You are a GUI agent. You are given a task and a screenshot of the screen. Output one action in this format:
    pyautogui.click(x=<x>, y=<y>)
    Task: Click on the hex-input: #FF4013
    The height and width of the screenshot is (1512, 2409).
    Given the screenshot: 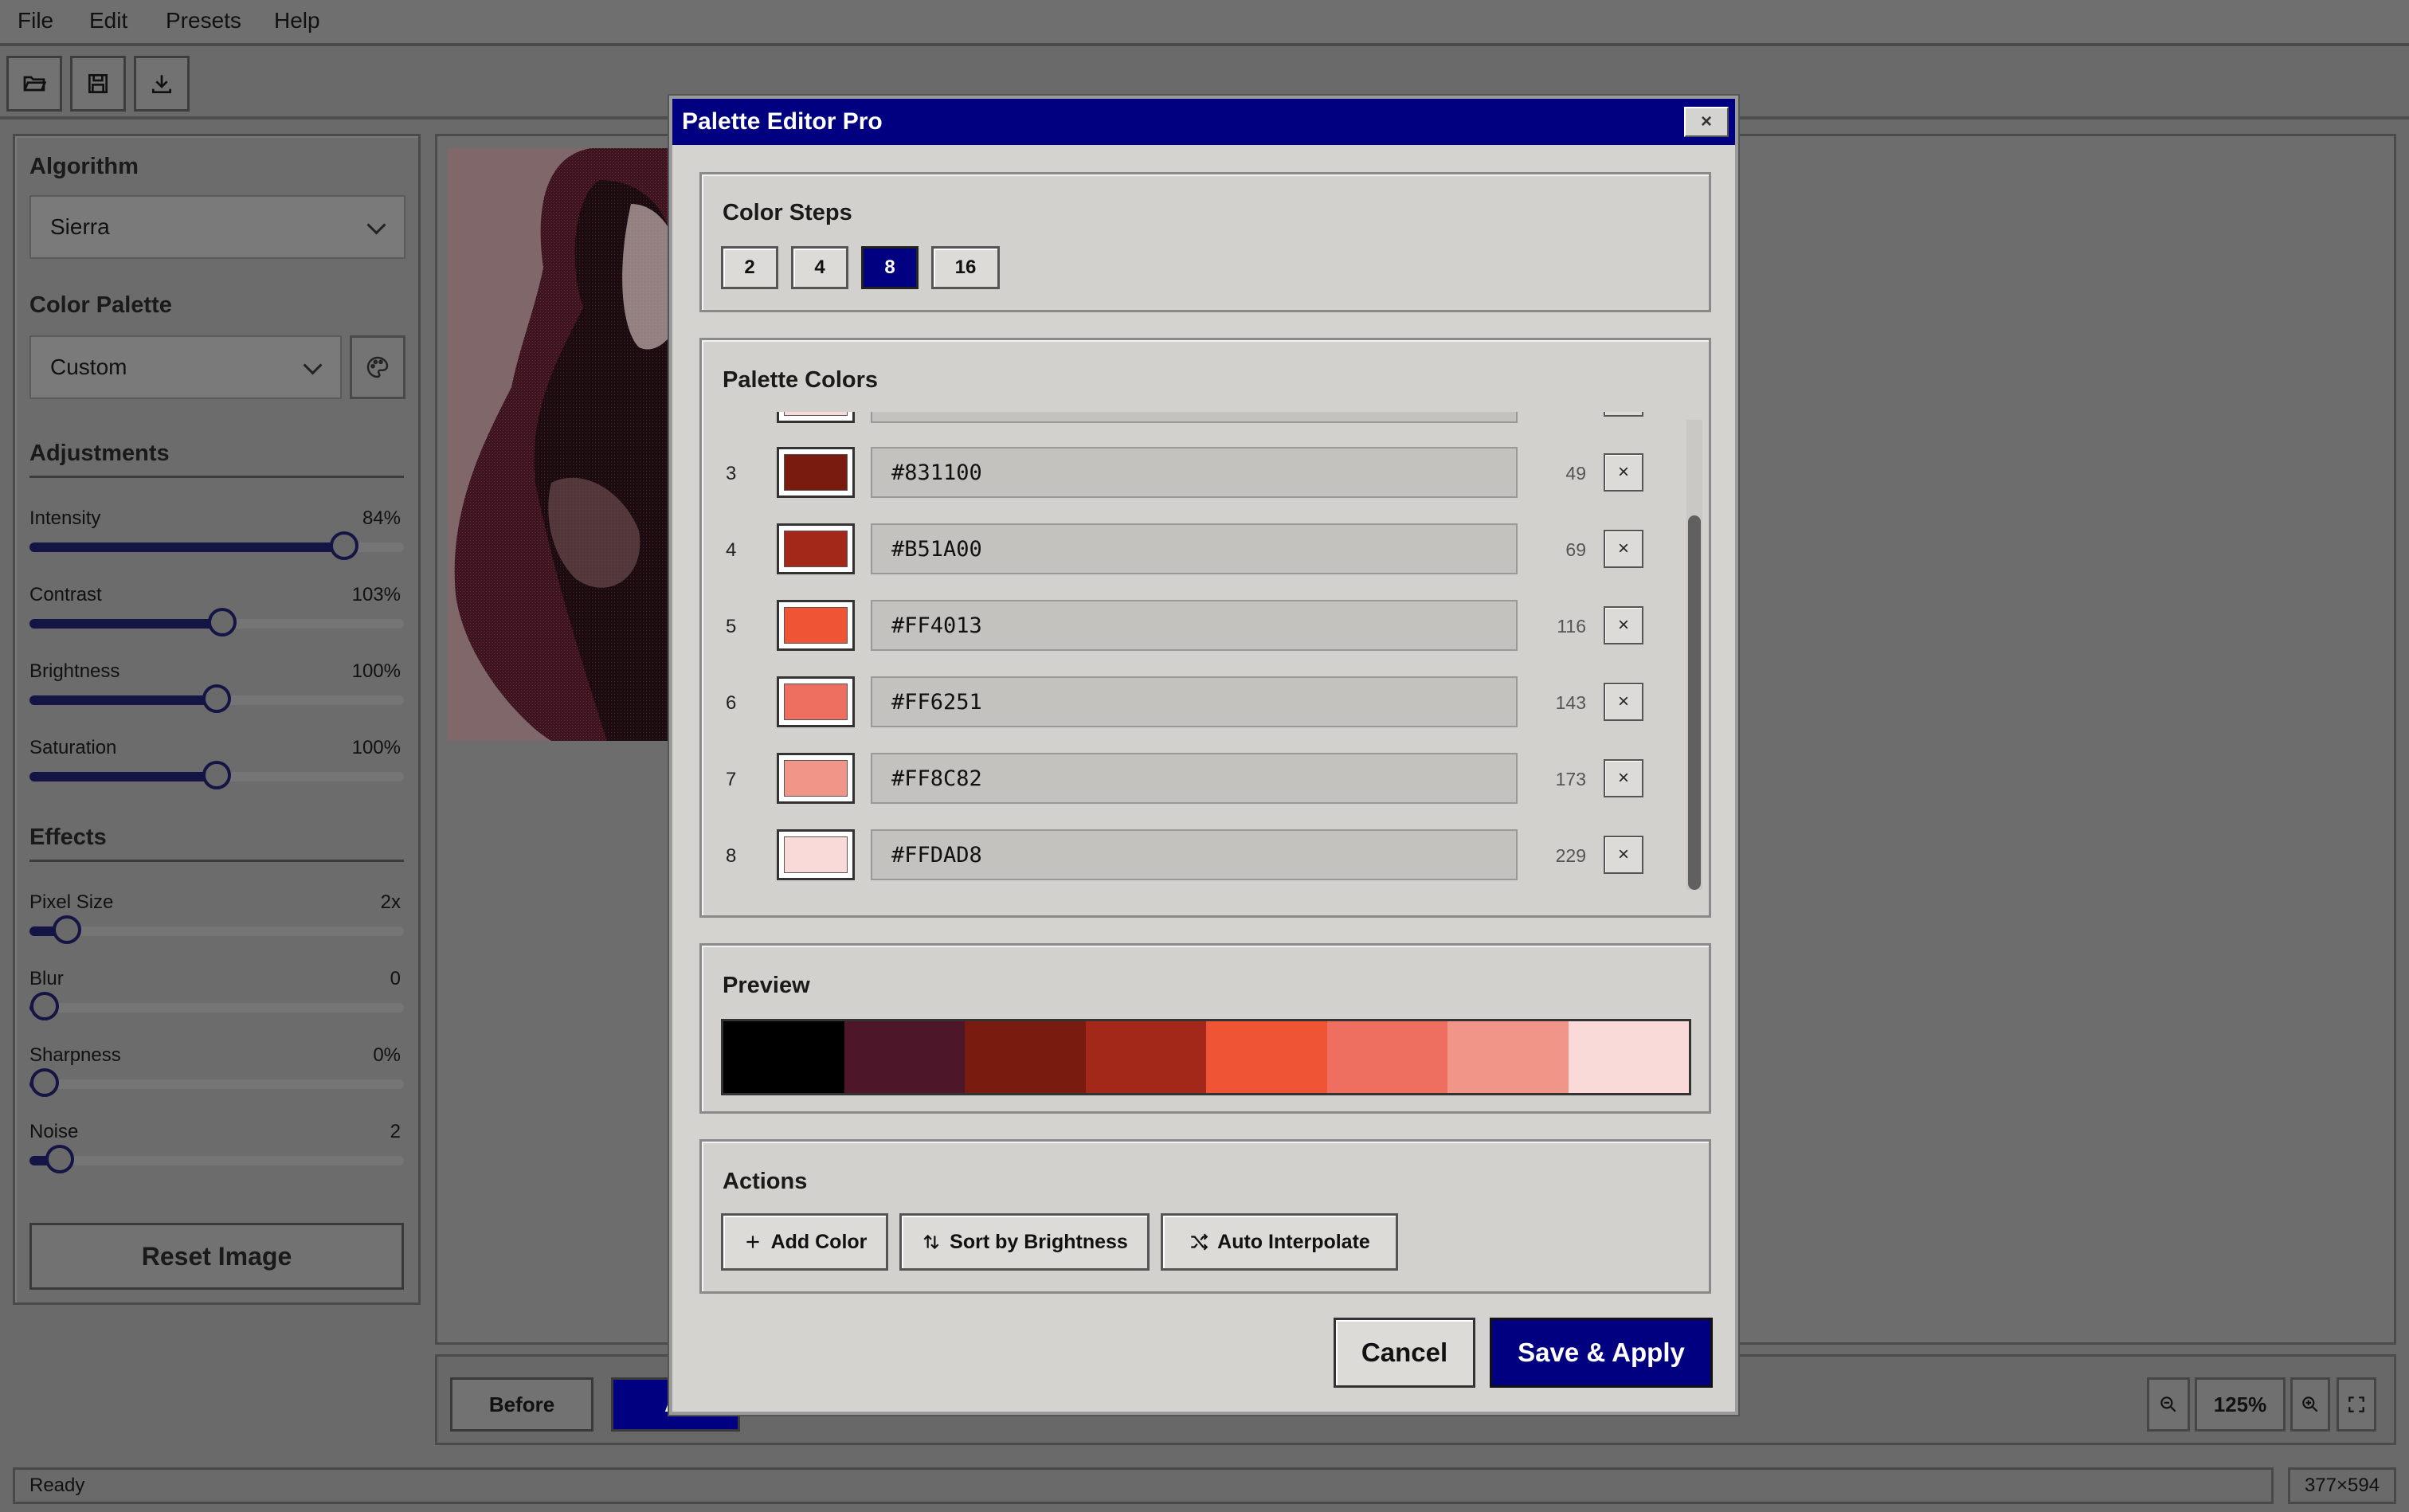 What is the action you would take?
    pyautogui.click(x=1194, y=626)
    